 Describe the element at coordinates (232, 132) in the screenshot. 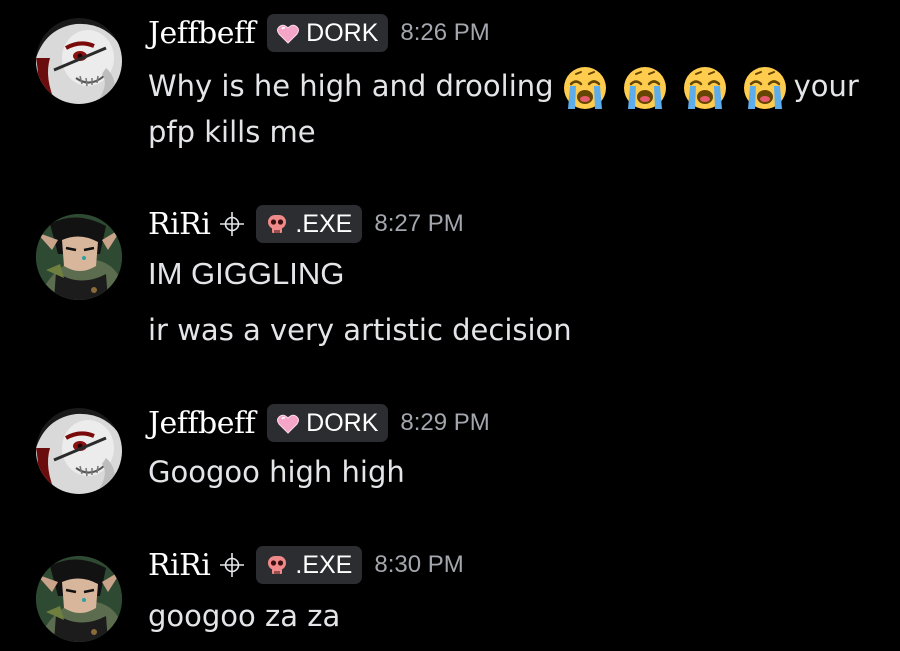

I see `message-text: pfp kills me` at that location.